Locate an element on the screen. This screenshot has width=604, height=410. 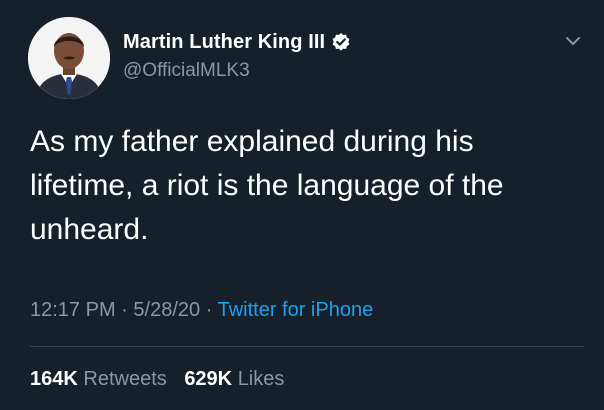
likes-label: Likes is located at coordinates (261, 379).